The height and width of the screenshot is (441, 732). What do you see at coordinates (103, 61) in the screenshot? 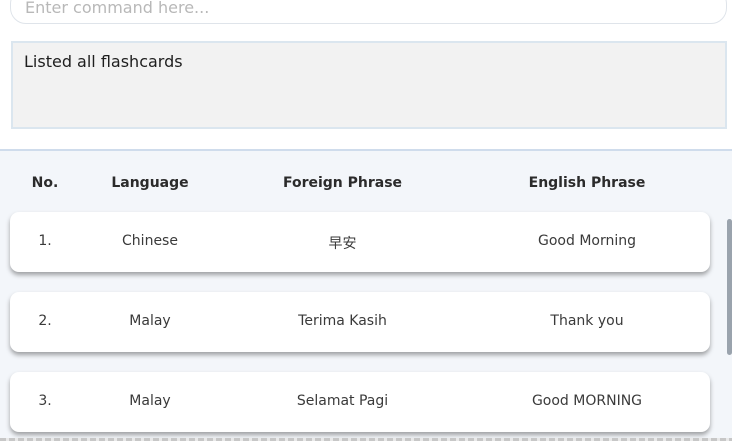
I see `result-message: Listed all flashcards` at bounding box center [103, 61].